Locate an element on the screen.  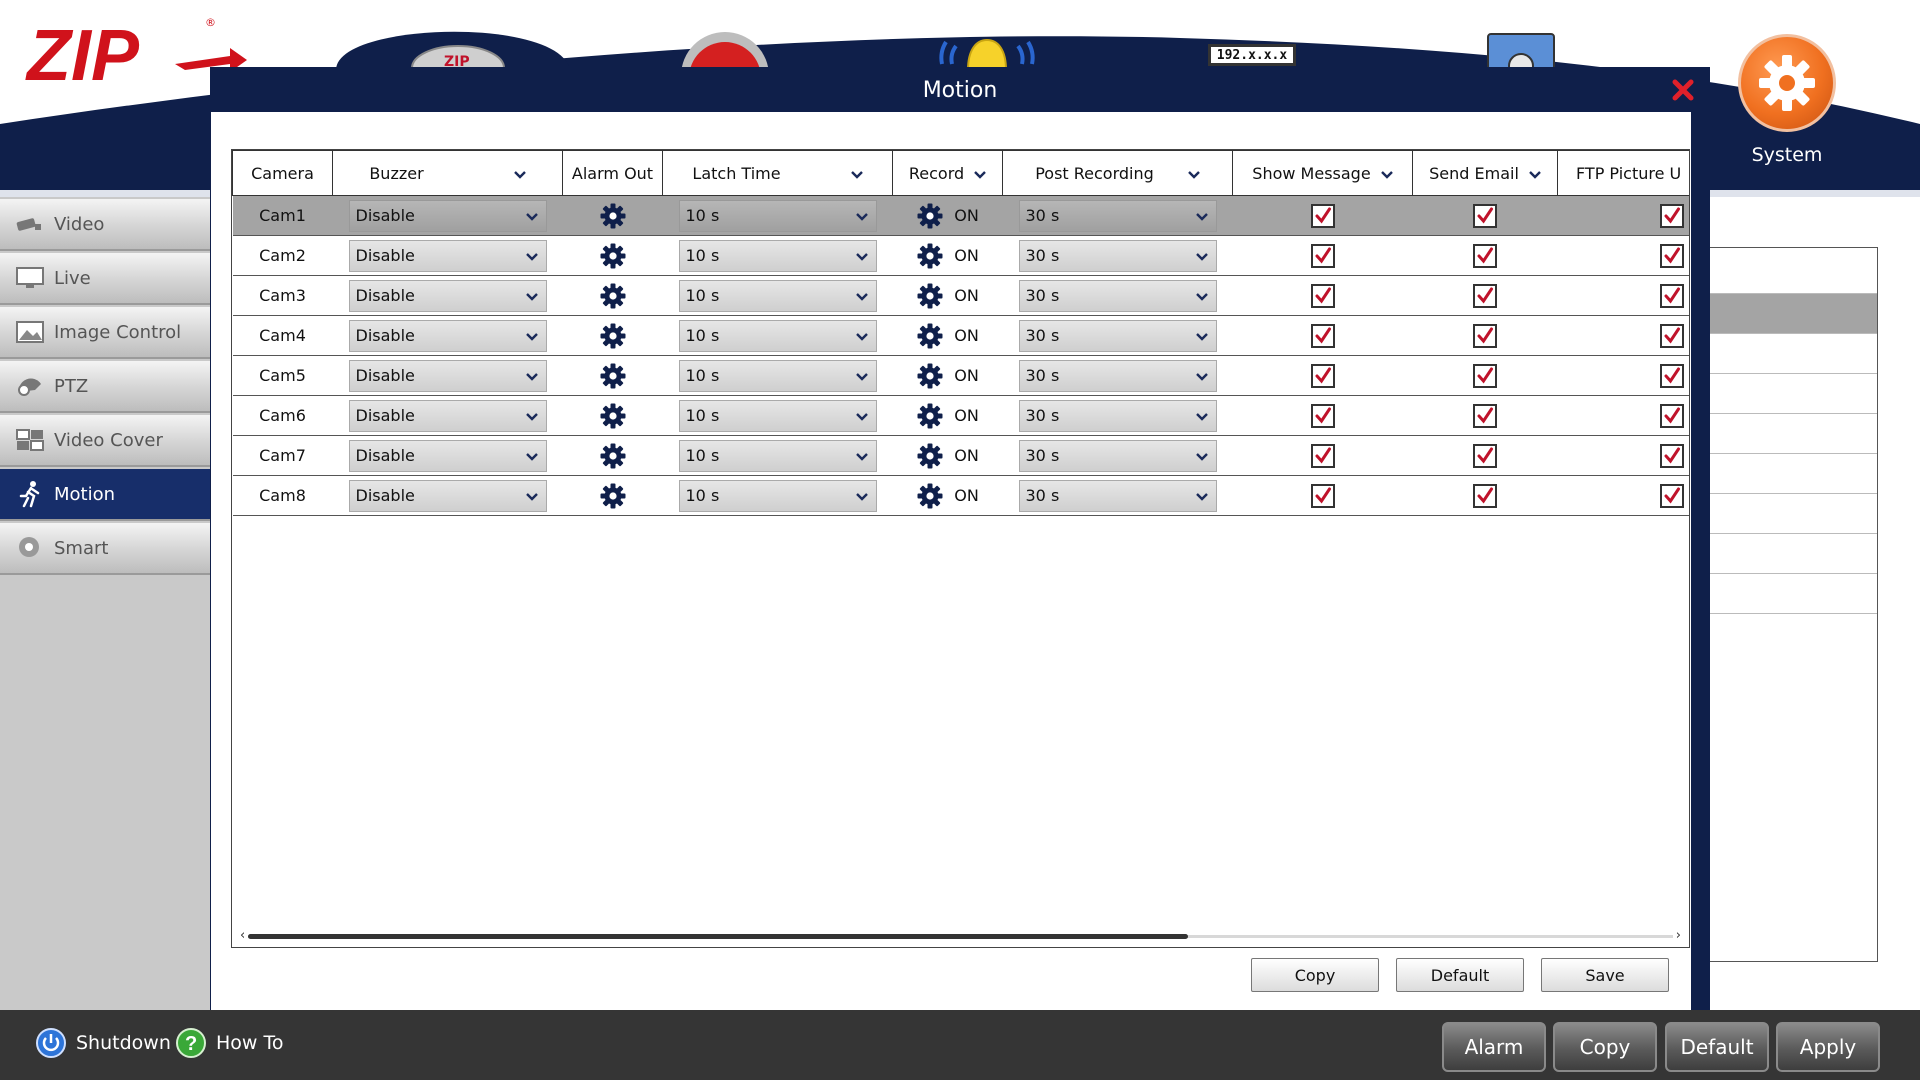
footer-copy-button: Copy is located at coordinates (1605, 1047).